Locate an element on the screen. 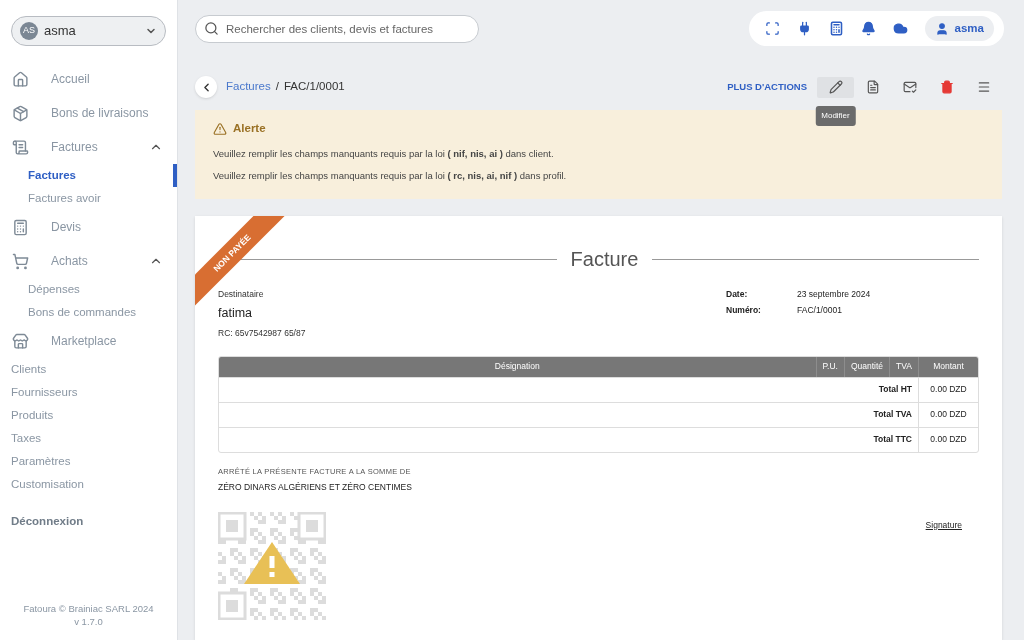  nav-link: Fournisseurs is located at coordinates (88, 392).